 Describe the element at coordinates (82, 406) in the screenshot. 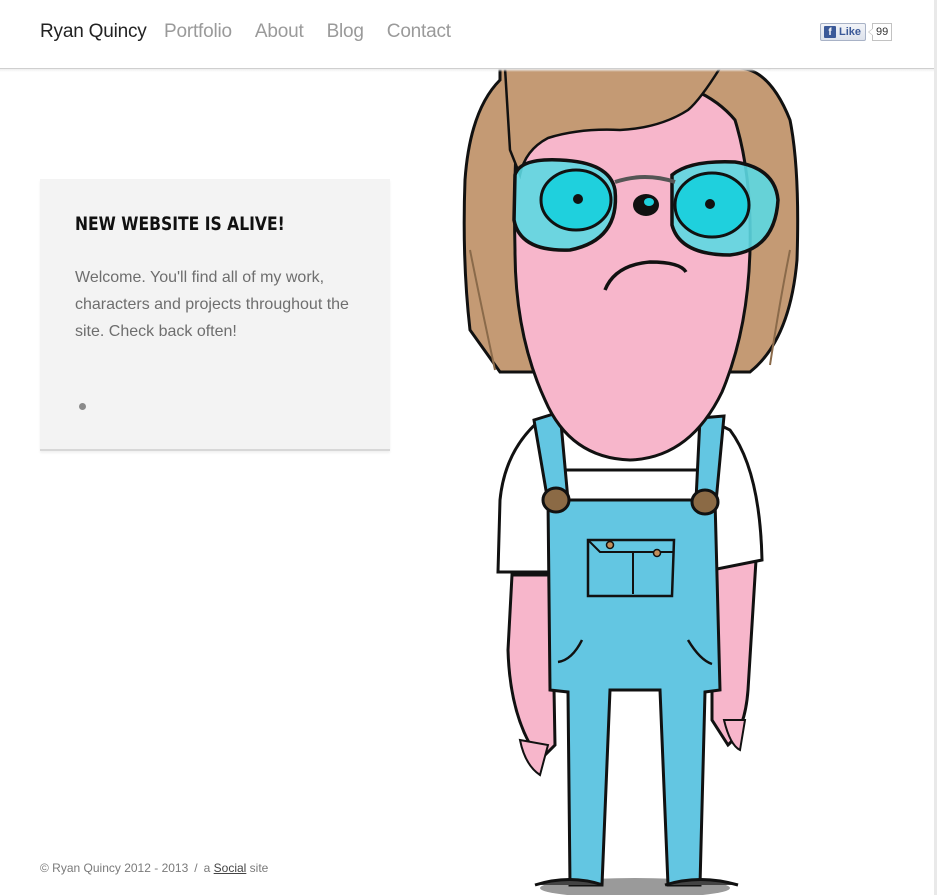

I see `slide-indicator-dot` at that location.